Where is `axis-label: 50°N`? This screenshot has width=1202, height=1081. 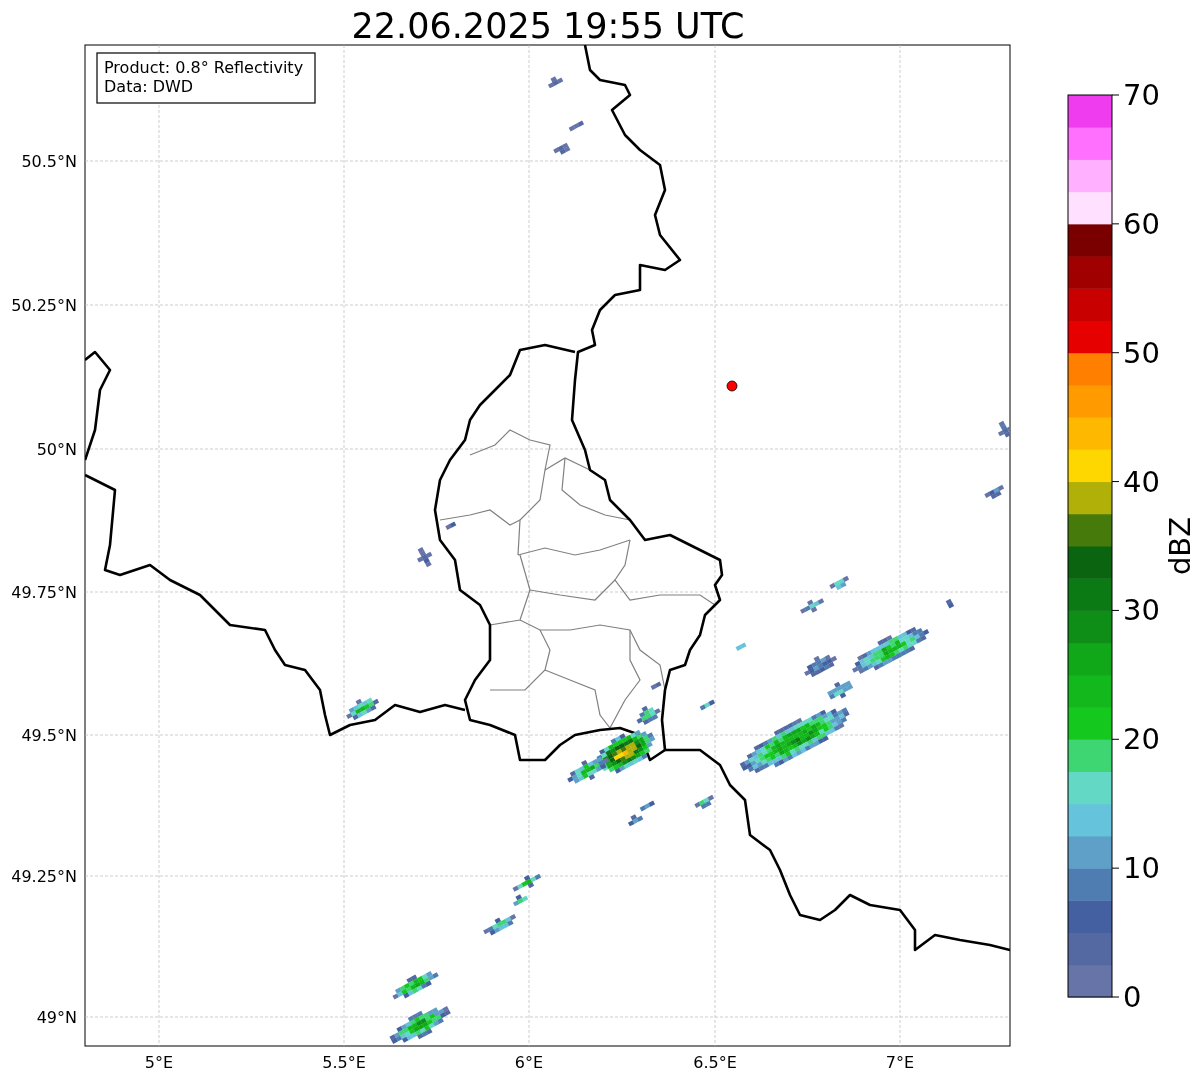
axis-label: 50°N is located at coordinates (56, 449).